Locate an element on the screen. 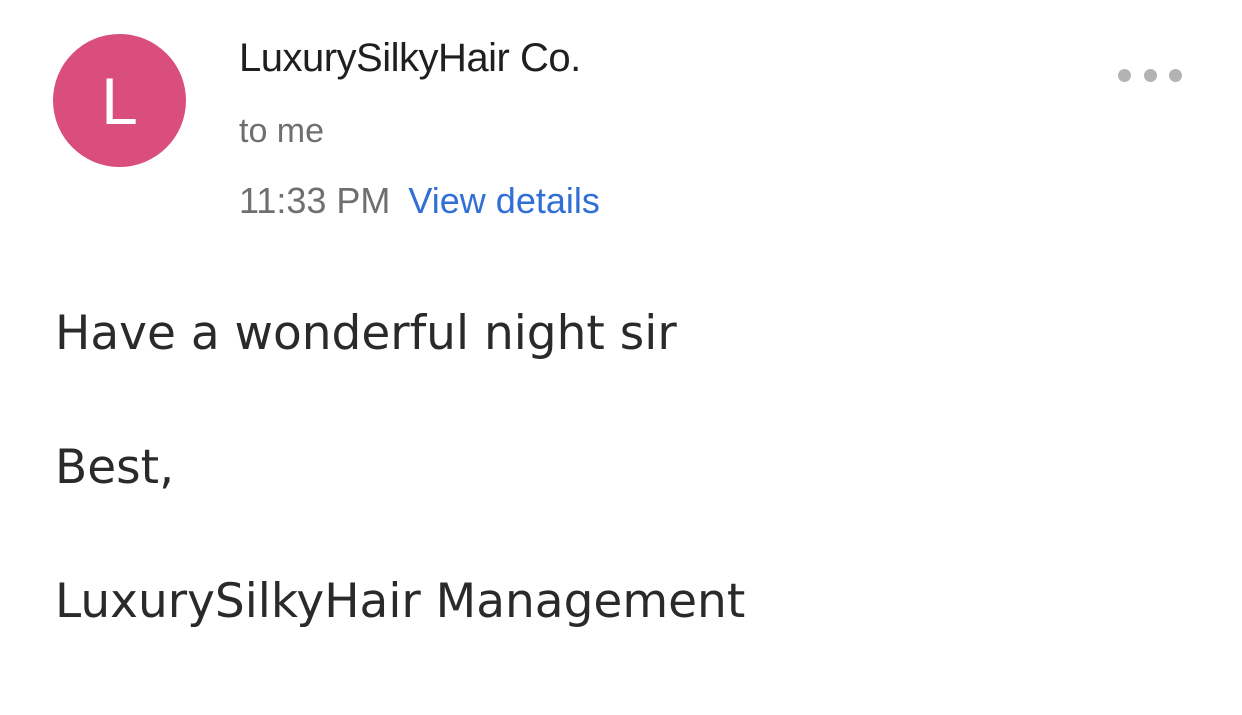 This screenshot has width=1242, height=715. message-line-closing: Best, is located at coordinates (115, 467).